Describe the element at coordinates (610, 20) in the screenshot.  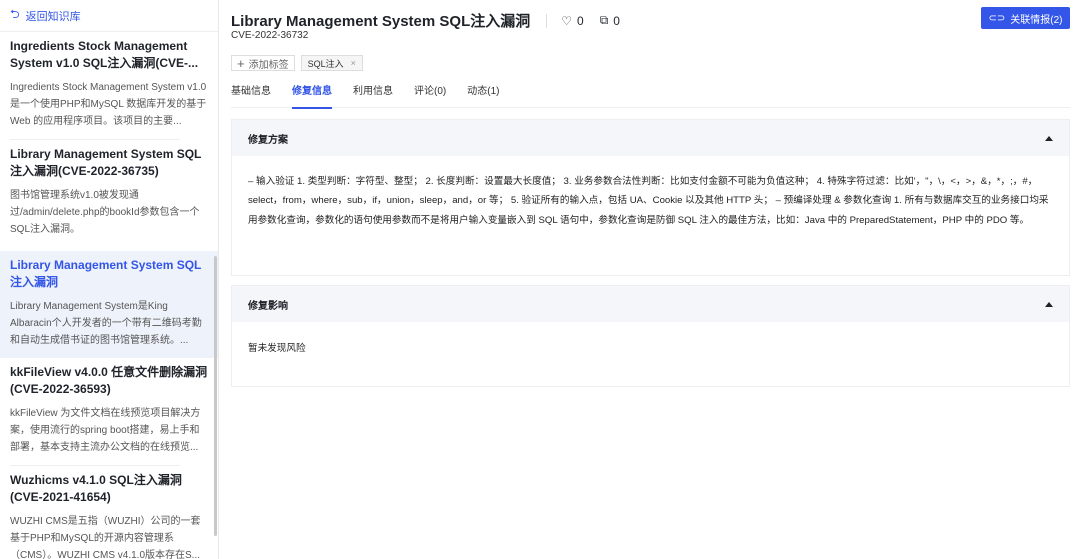
I see `copy-button: ⧉ 0` at that location.